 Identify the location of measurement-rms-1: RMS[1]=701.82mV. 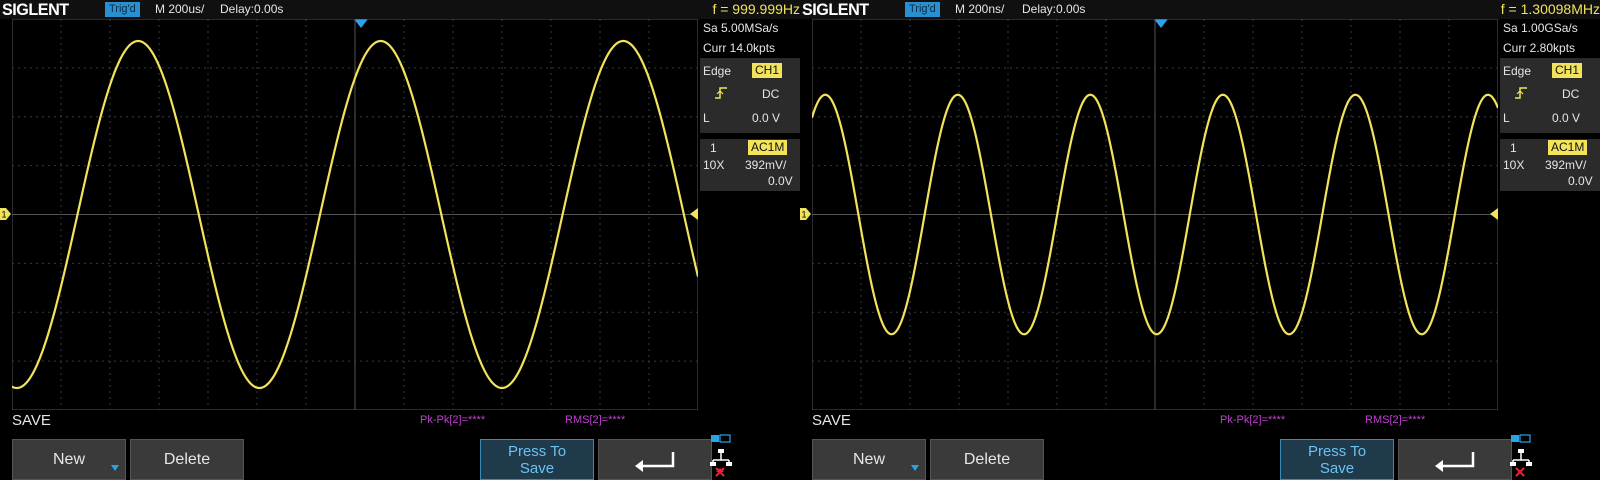
(1122, 420).